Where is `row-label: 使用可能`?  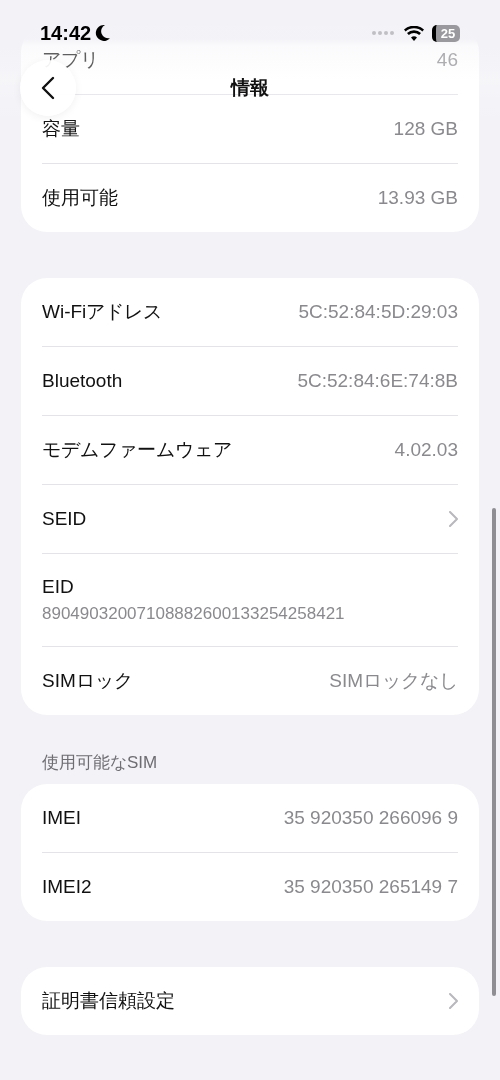
row-label: 使用可能 is located at coordinates (80, 198).